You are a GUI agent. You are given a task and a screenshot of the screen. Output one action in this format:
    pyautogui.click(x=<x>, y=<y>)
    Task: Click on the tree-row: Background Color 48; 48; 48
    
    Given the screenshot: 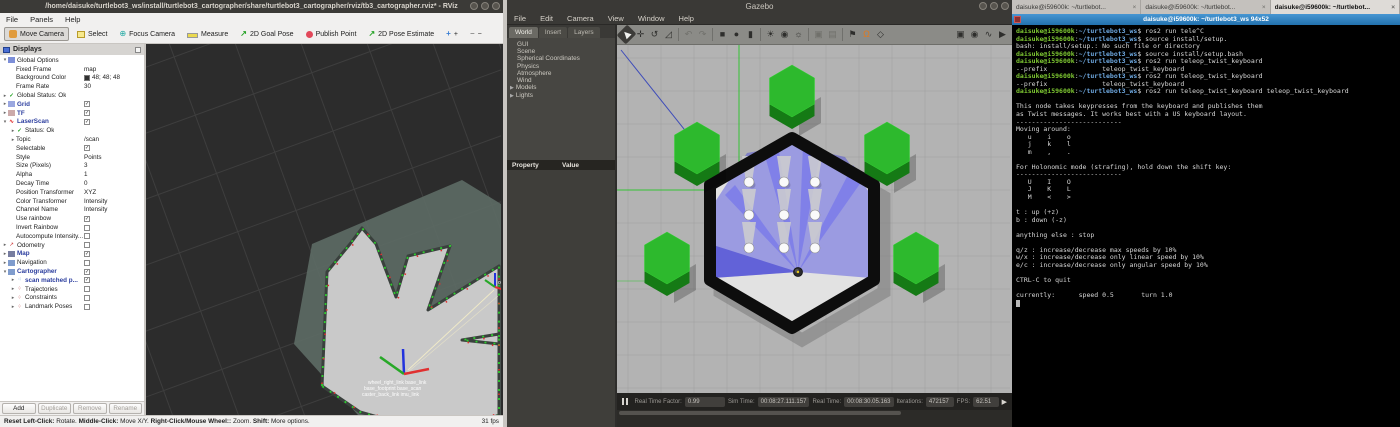 What is the action you would take?
    pyautogui.click(x=72, y=78)
    